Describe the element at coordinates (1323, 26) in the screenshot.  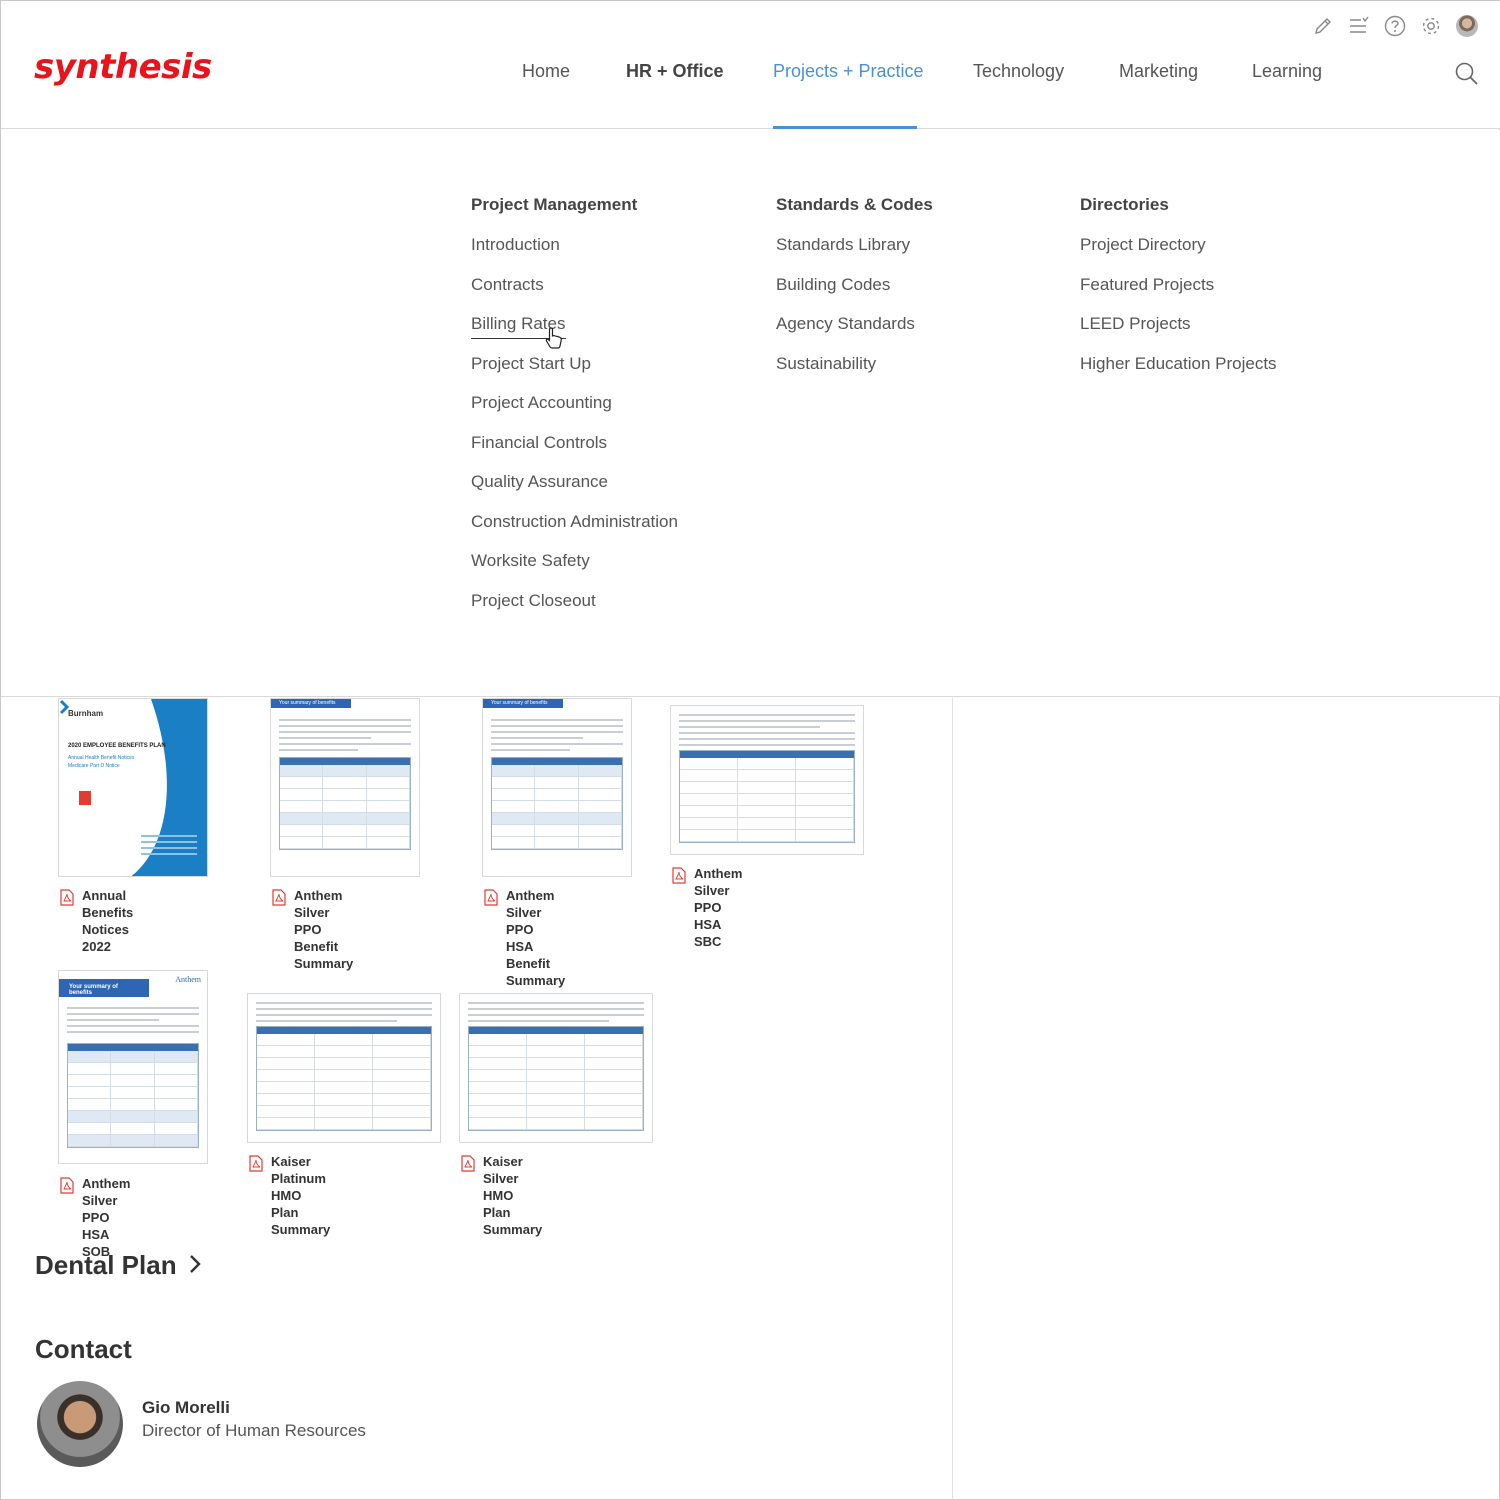
I see `pencil-icon` at that location.